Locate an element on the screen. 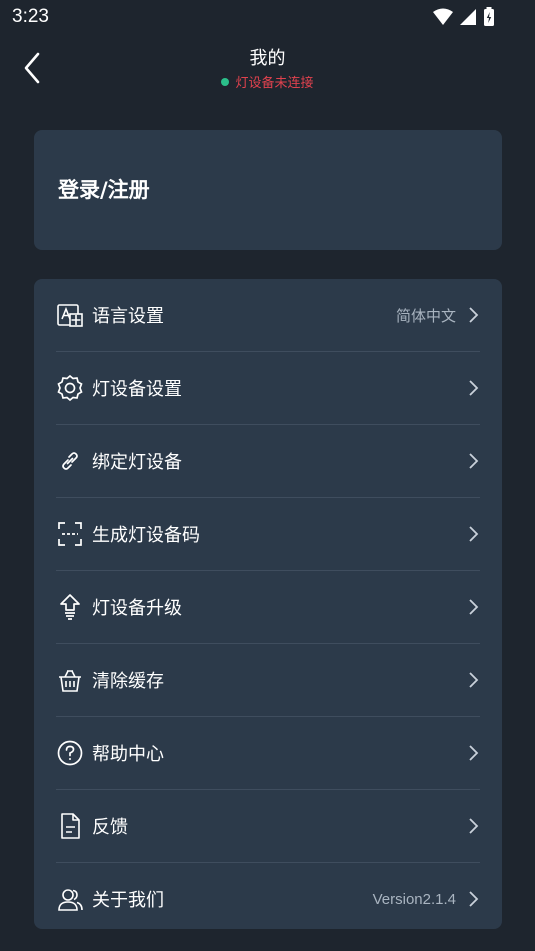 This screenshot has height=951, width=535. connection-status: 灯设备未连接 is located at coordinates (267, 81).